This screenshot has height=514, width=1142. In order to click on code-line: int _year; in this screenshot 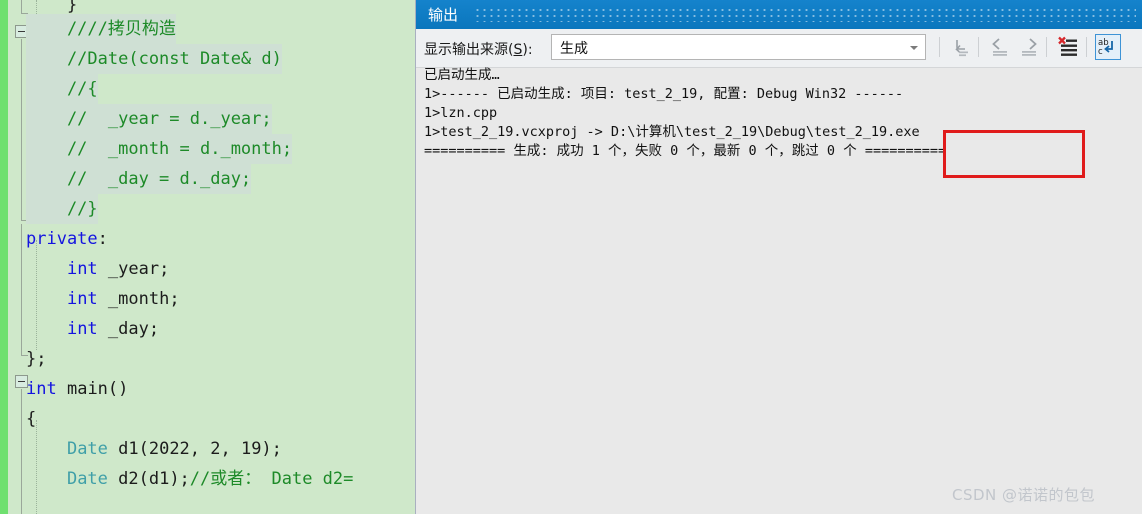, I will do `click(97, 269)`.